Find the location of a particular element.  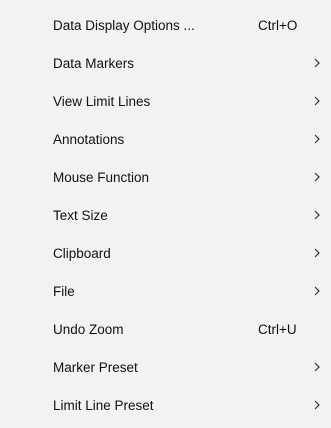

menu-item-data-markers: Data Markers is located at coordinates (165, 63).